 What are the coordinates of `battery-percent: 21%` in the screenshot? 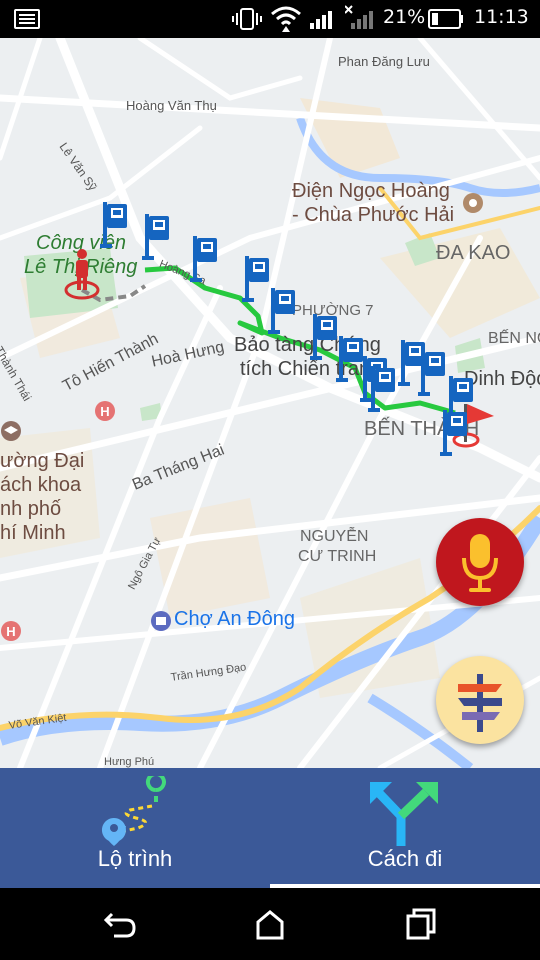 It's located at (404, 17).